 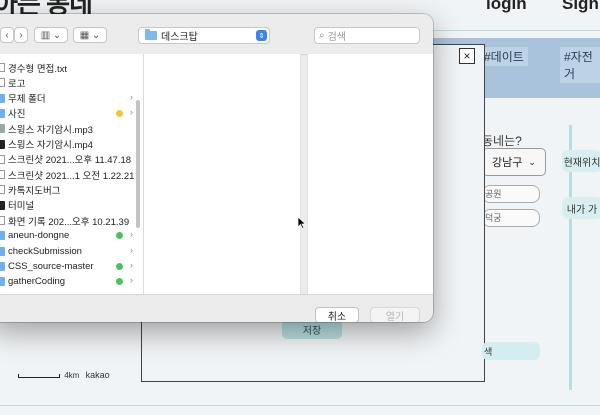 I want to click on columns-icon: ▥ ⌄, so click(x=51, y=35).